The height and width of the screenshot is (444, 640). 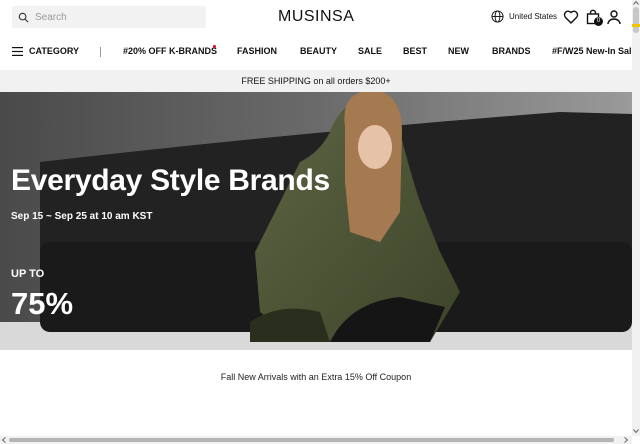 I want to click on top-header: MUSINSA United States 0, so click(x=316, y=18).